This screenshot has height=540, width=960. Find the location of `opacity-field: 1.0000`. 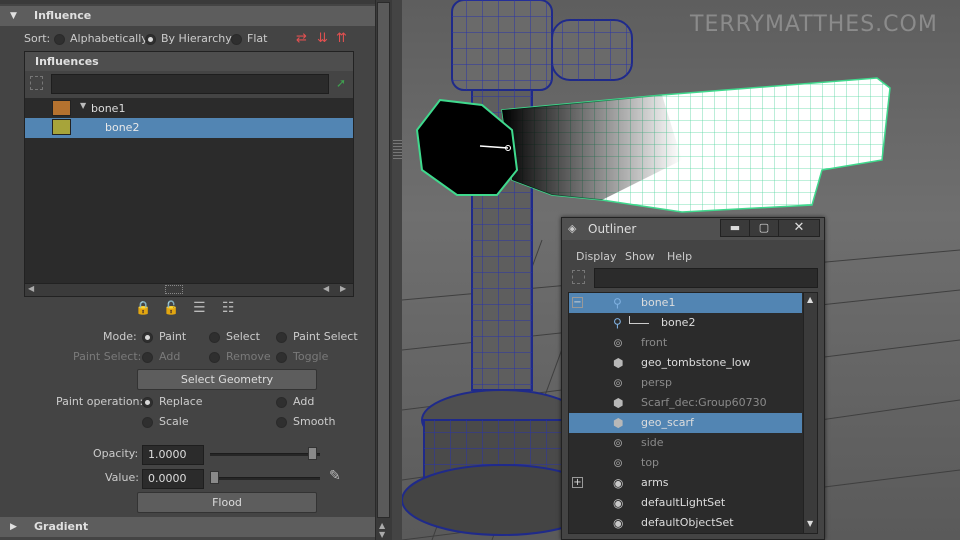

opacity-field: 1.0000 is located at coordinates (173, 455).